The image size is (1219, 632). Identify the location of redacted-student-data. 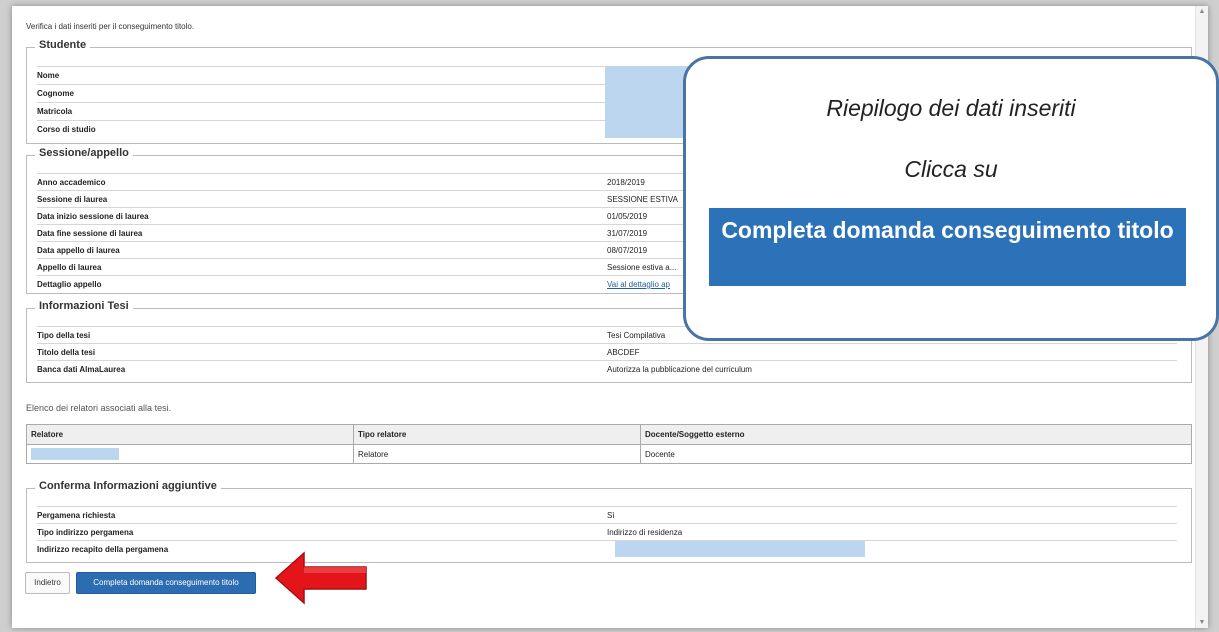
(650, 102).